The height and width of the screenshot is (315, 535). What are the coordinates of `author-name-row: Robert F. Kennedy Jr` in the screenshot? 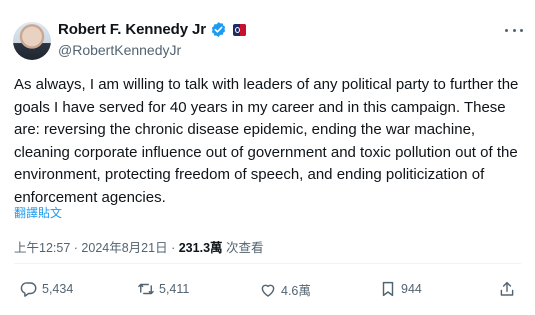 It's located at (152, 29).